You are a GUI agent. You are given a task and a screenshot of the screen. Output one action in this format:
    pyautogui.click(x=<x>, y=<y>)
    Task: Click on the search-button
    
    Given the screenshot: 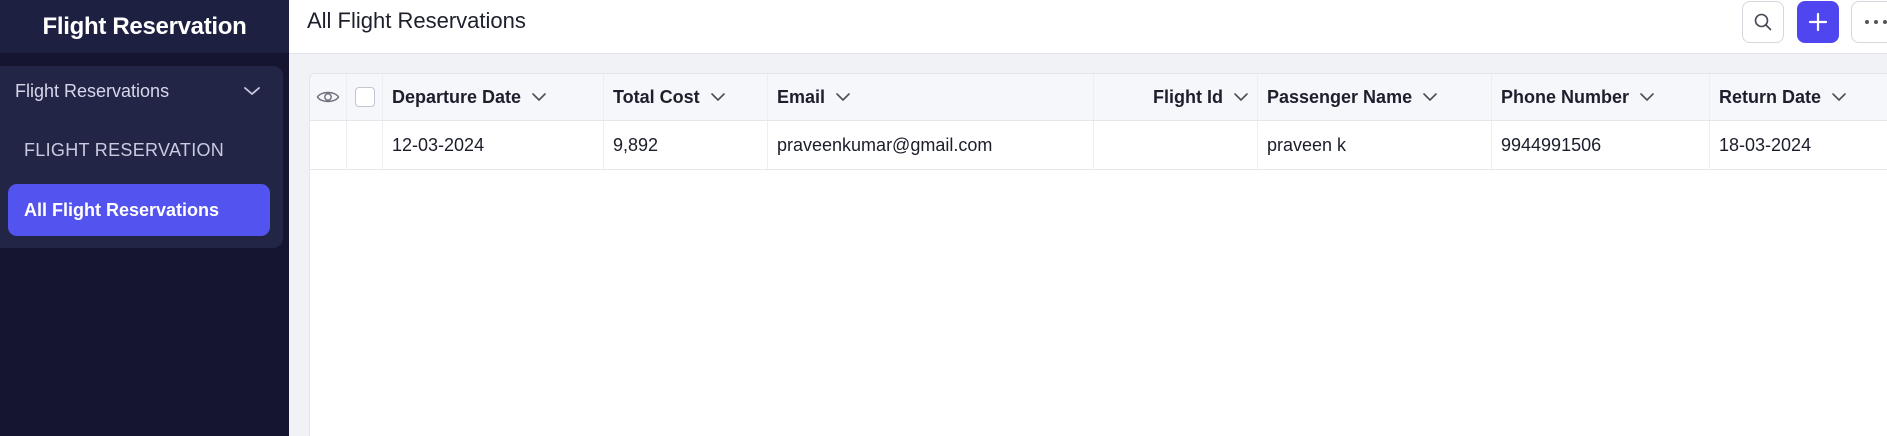 What is the action you would take?
    pyautogui.click(x=1763, y=22)
    